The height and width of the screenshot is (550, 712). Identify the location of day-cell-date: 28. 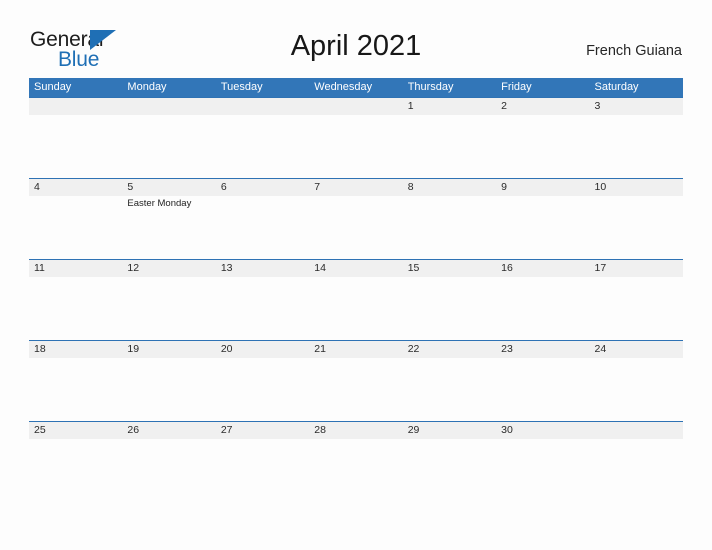
(355, 430).